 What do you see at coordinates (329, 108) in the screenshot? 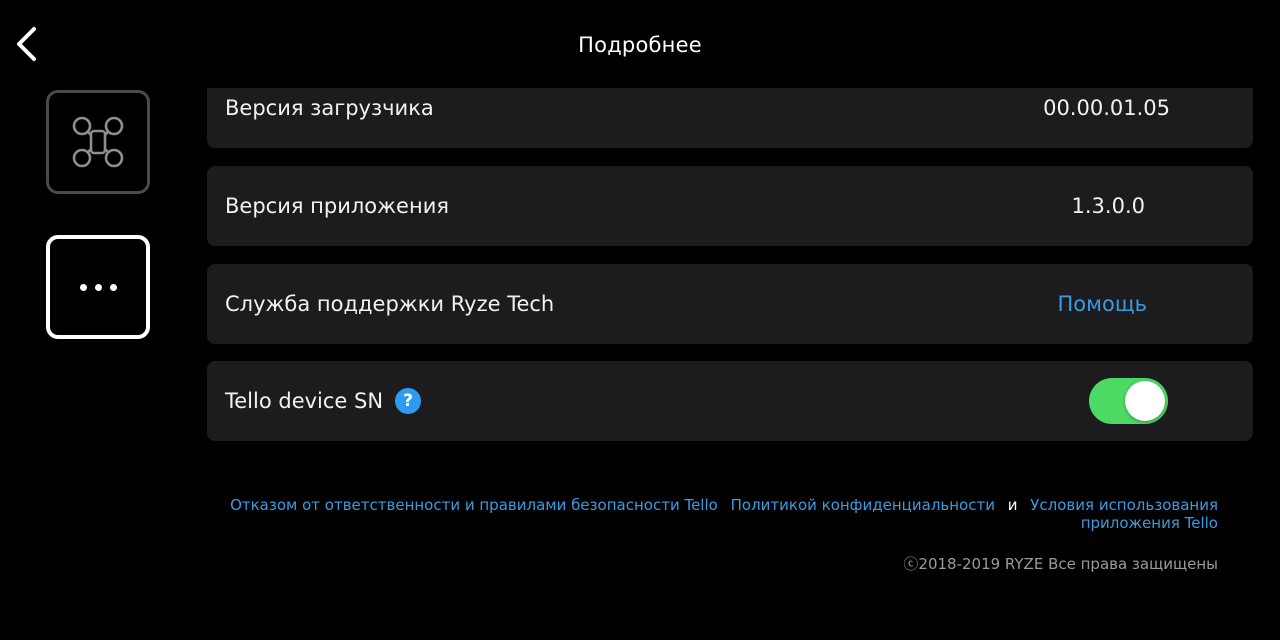
I see `bootloader-version-label: Версия загрузчика` at bounding box center [329, 108].